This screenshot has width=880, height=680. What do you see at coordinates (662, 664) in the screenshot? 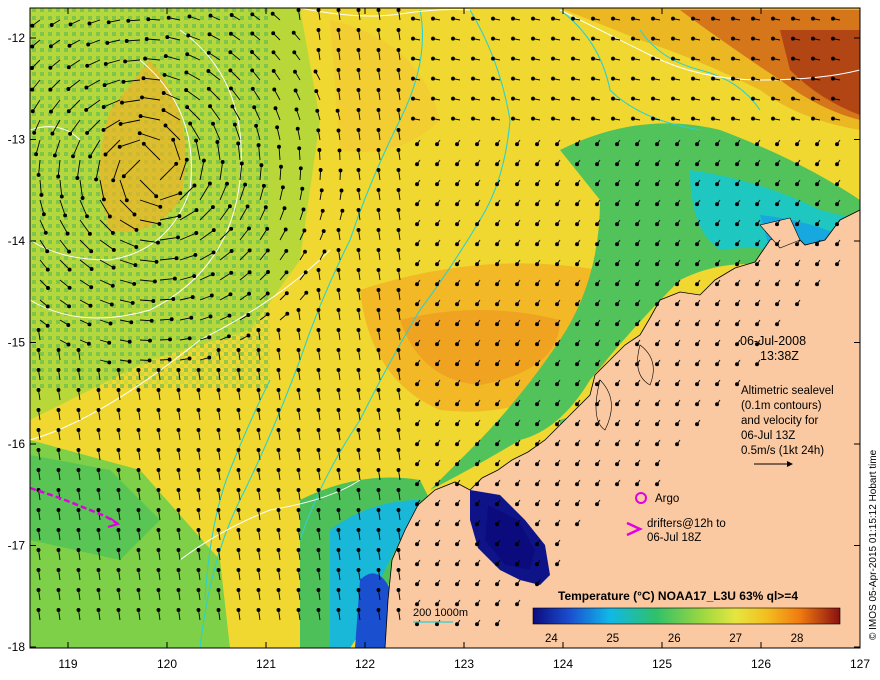
I see `x-tick-label: 125` at bounding box center [662, 664].